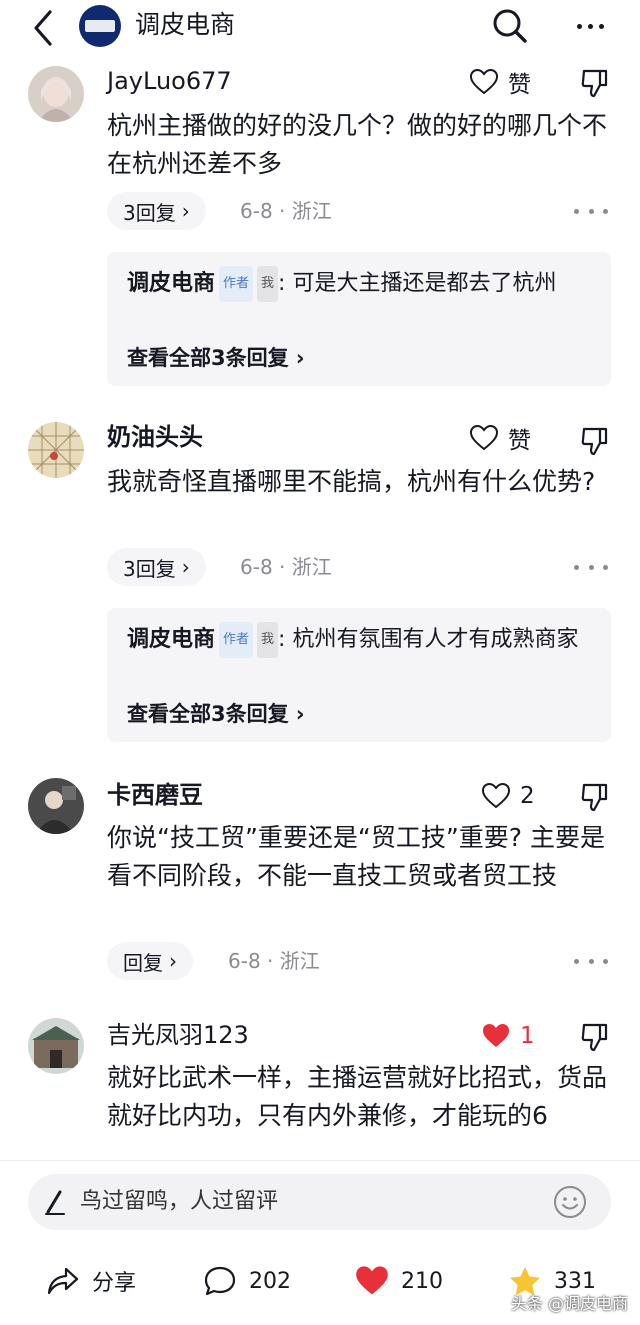 The width and height of the screenshot is (640, 1325). Describe the element at coordinates (422, 1281) in the screenshot. I see `like-total: 210` at that location.